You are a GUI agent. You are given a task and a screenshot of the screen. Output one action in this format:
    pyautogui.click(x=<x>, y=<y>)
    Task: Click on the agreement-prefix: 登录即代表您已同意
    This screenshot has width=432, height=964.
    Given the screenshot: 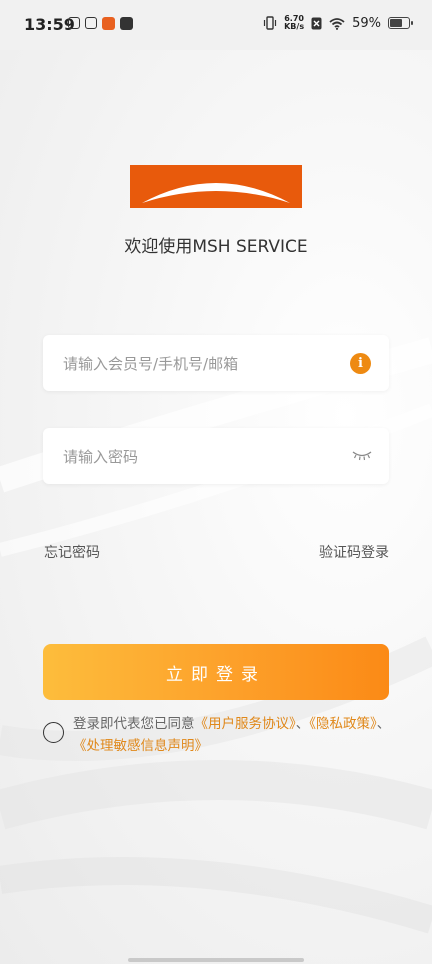 What is the action you would take?
    pyautogui.click(x=134, y=724)
    